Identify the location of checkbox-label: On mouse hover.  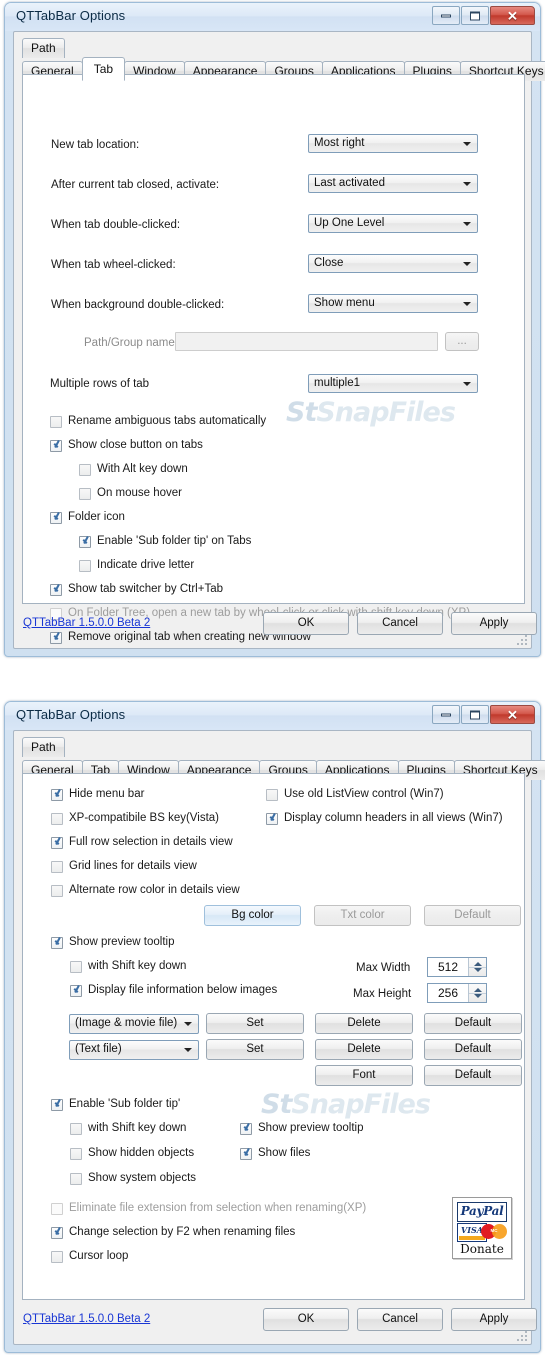
(140, 493).